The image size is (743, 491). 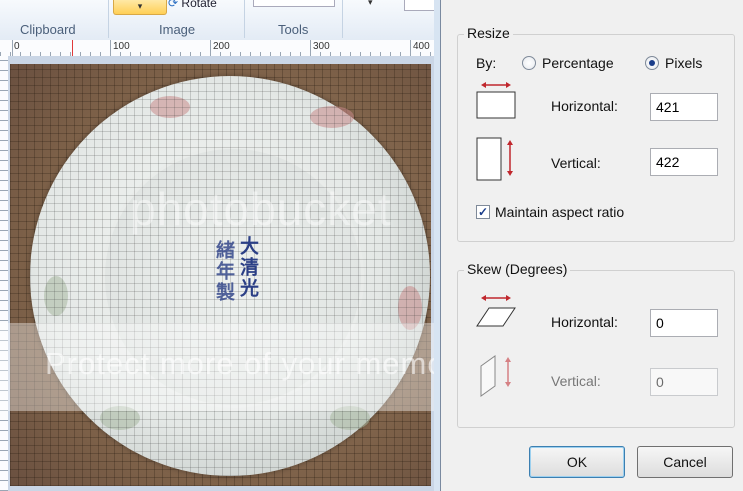 I want to click on maintain-aspect-label: Maintain aspect ratio, so click(x=559, y=212).